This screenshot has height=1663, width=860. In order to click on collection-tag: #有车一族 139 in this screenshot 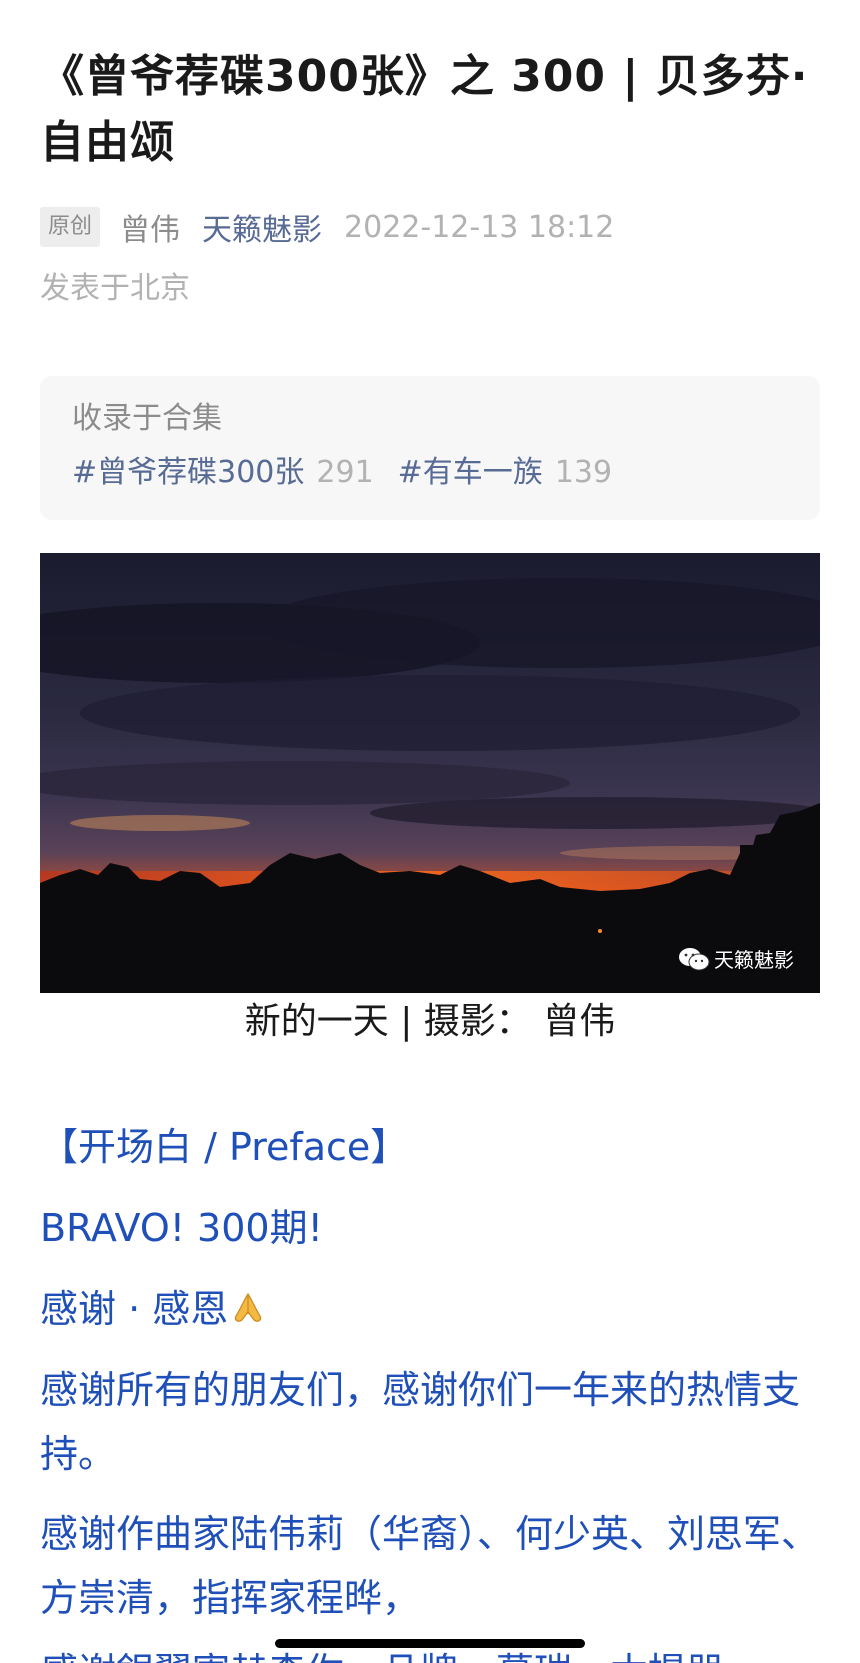, I will do `click(505, 473)`.